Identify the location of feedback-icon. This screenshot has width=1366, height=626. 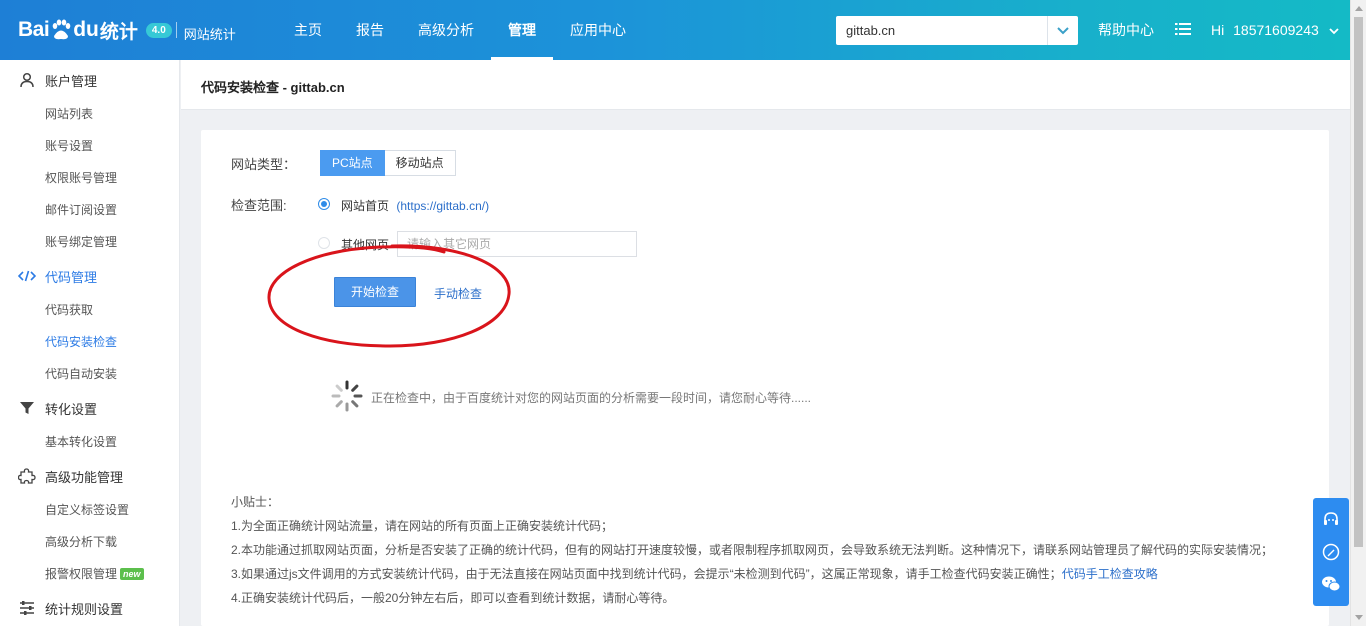
(1331, 552).